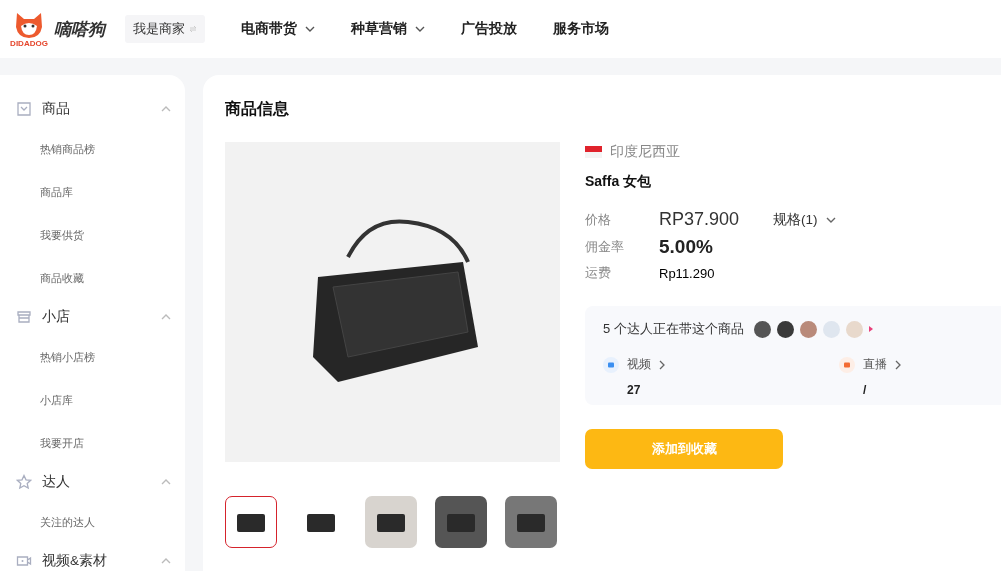 The height and width of the screenshot is (571, 1001). I want to click on sidebar-group: 商品, so click(92, 109).